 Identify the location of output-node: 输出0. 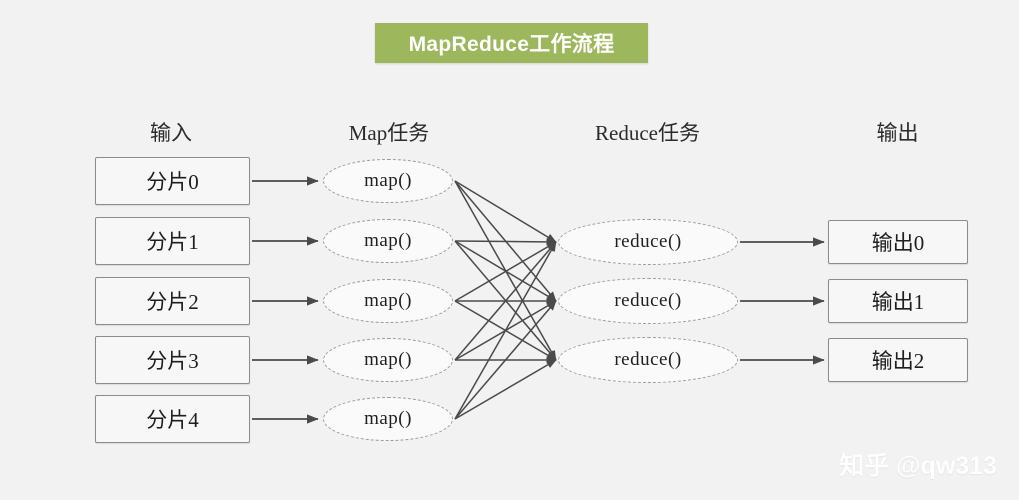
(898, 242).